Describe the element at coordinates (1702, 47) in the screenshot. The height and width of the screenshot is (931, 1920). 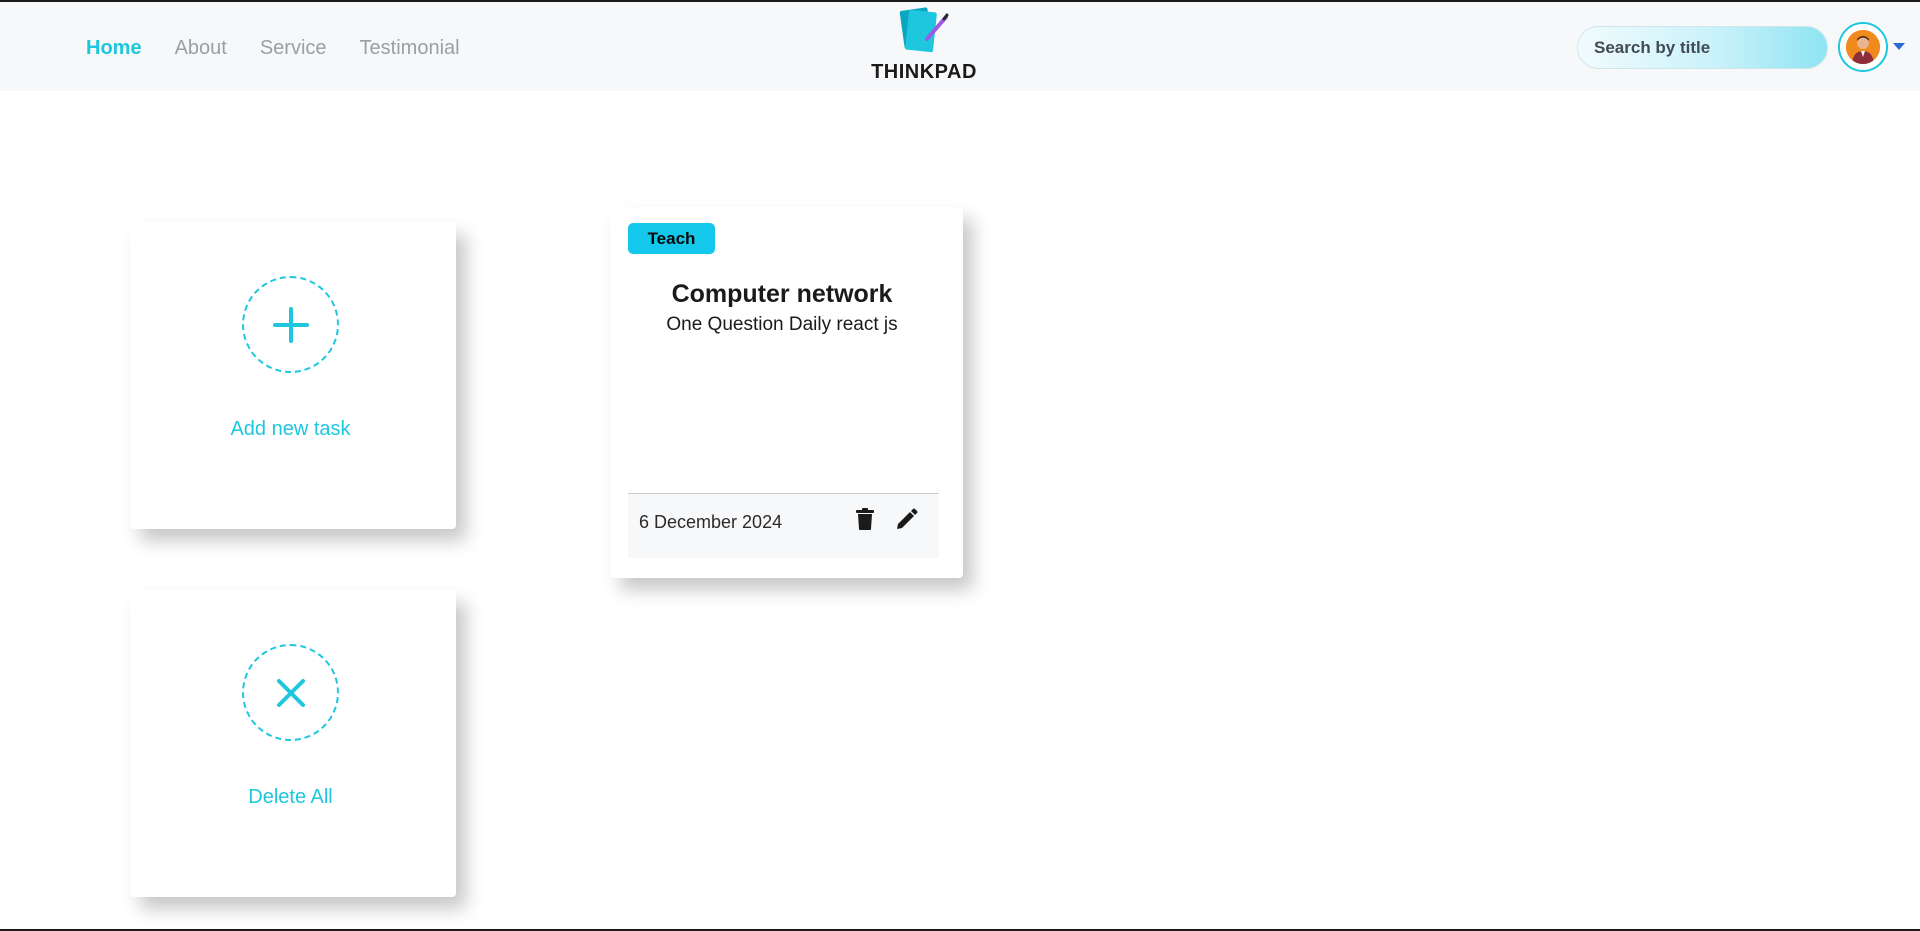
I see `search-input` at that location.